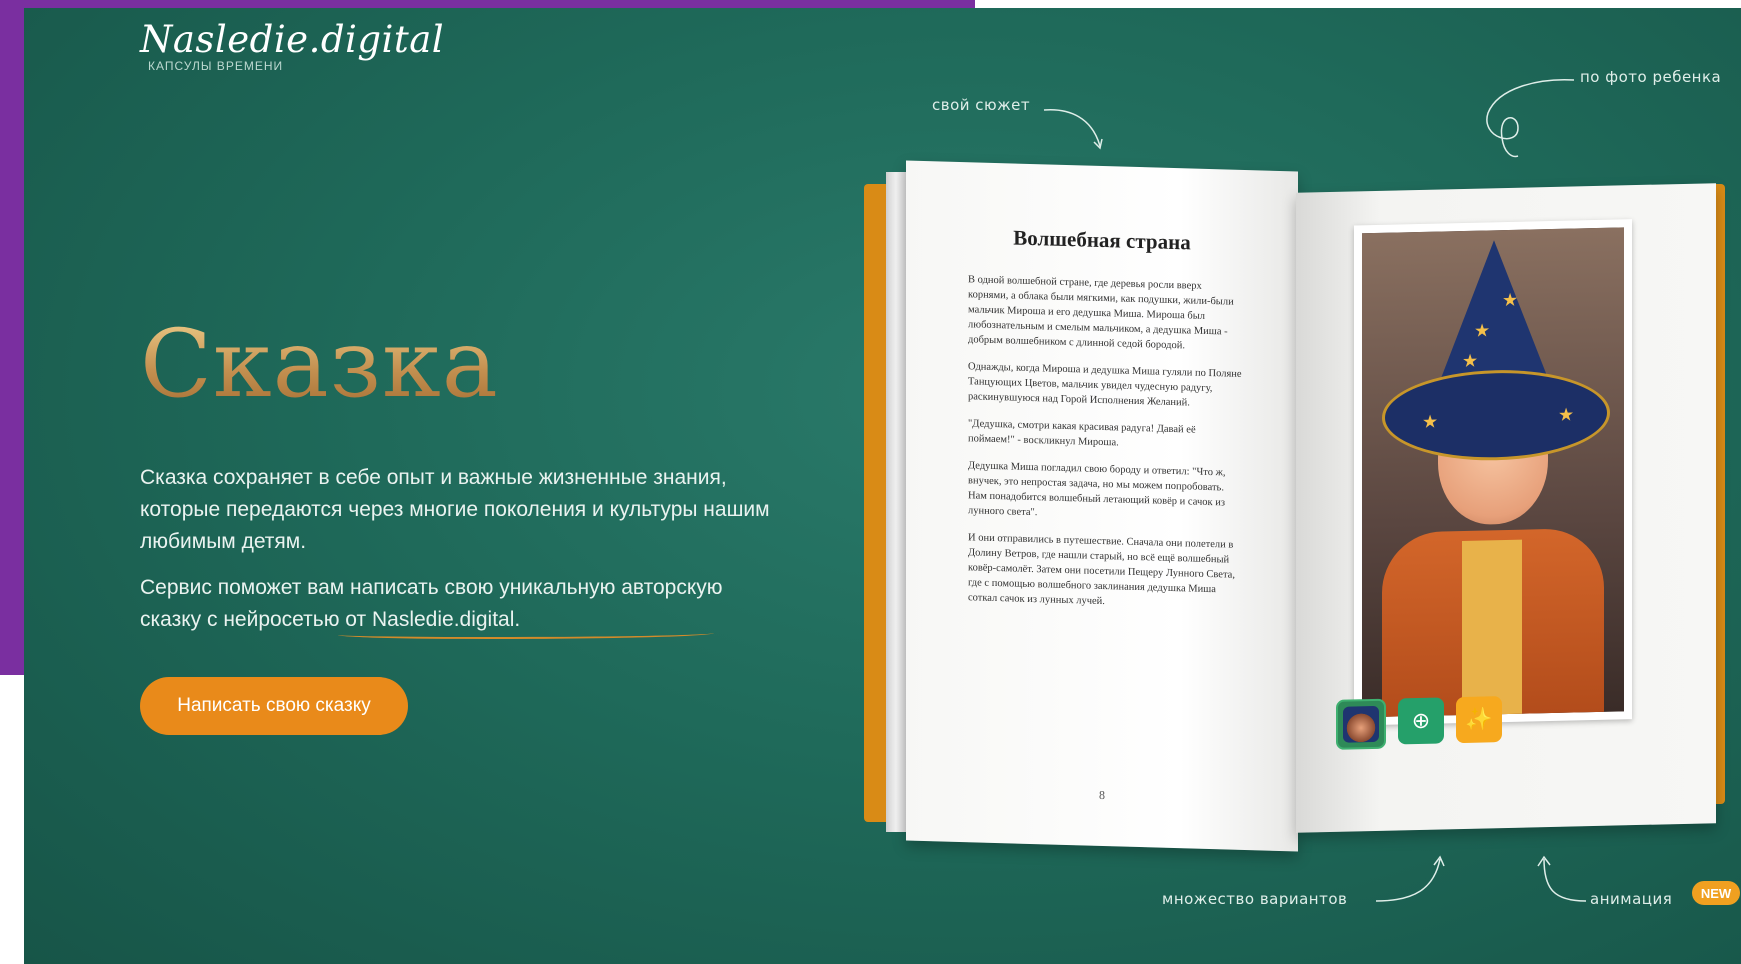 This screenshot has width=1741, height=964. Describe the element at coordinates (1651, 77) in the screenshot. I see `annotation-photo: по фото ребенка` at that location.